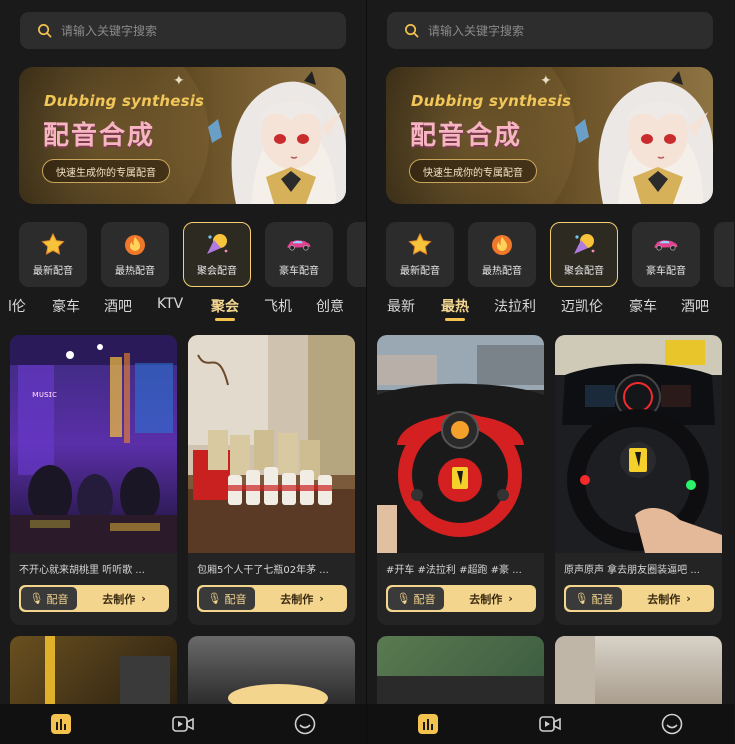  What do you see at coordinates (225, 319) in the screenshot?
I see `active-tab-indicator` at bounding box center [225, 319].